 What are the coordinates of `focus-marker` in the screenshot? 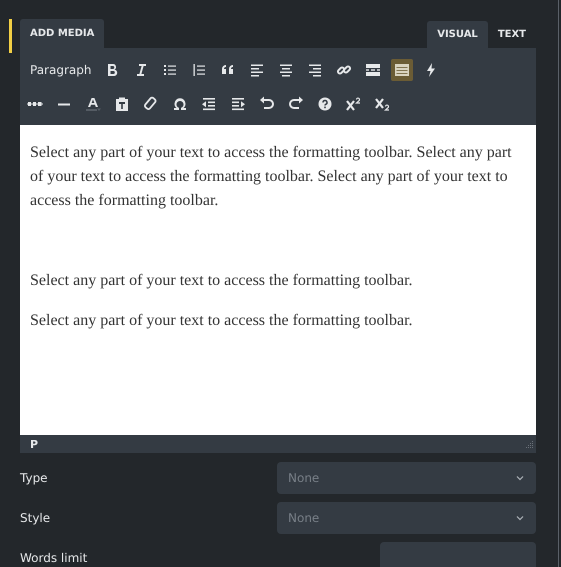 It's located at (10, 36).